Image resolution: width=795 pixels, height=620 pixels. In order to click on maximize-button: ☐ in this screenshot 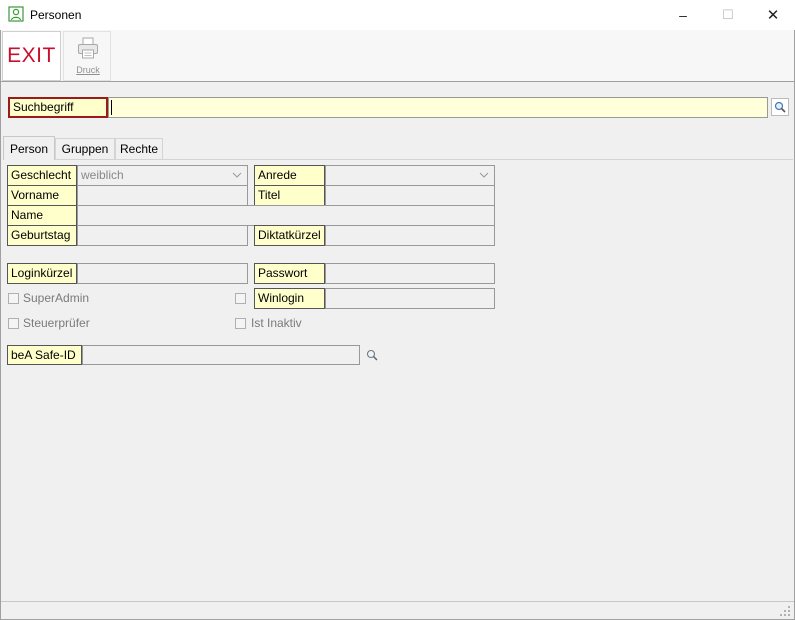, I will do `click(728, 15)`.